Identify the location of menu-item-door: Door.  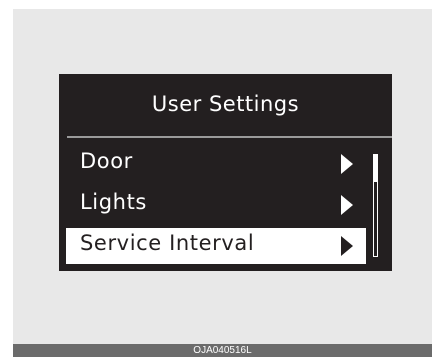
(216, 164).